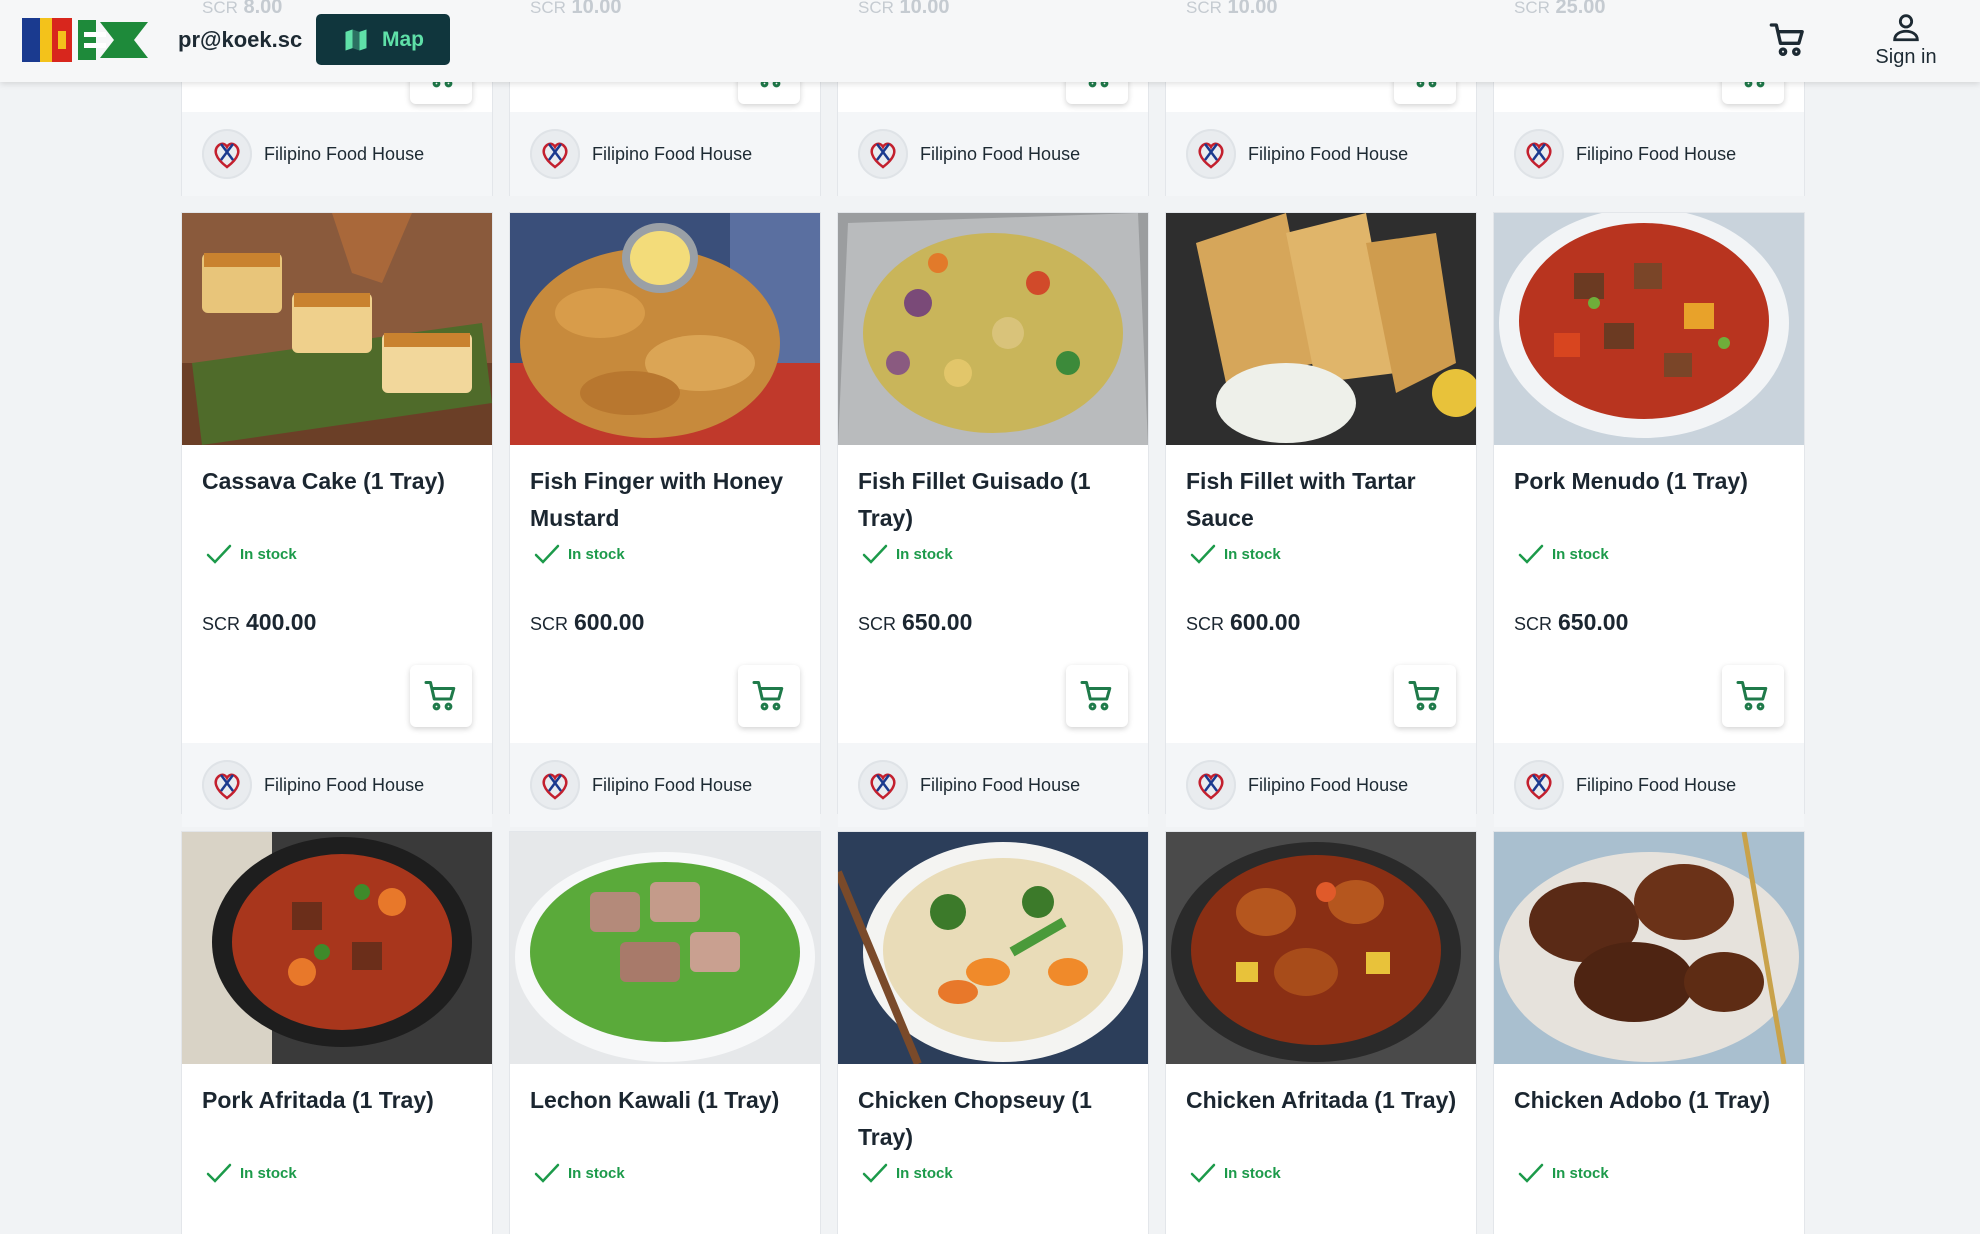  What do you see at coordinates (341, 1100) in the screenshot?
I see `product-title: Pork Afritada (1 Tray)` at bounding box center [341, 1100].